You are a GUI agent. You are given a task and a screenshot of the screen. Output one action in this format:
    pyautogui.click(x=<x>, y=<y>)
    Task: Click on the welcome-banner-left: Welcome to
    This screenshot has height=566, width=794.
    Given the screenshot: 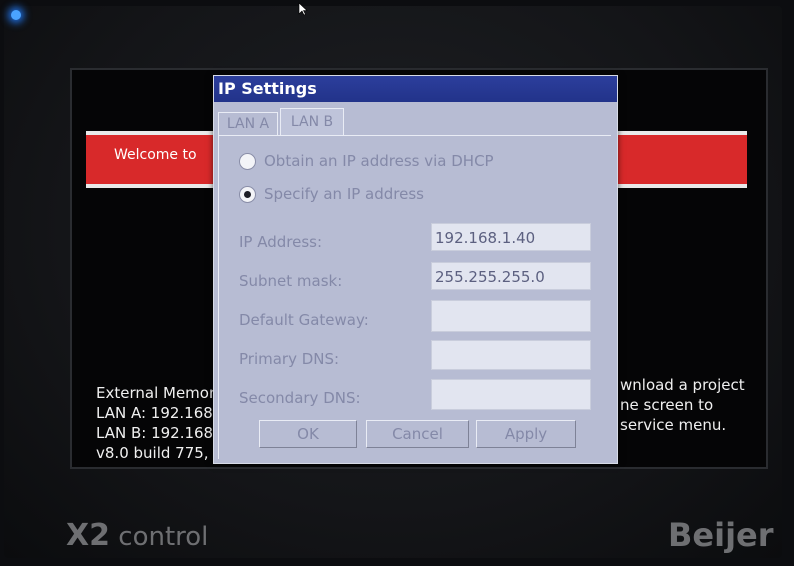 What is the action you would take?
    pyautogui.click(x=151, y=159)
    